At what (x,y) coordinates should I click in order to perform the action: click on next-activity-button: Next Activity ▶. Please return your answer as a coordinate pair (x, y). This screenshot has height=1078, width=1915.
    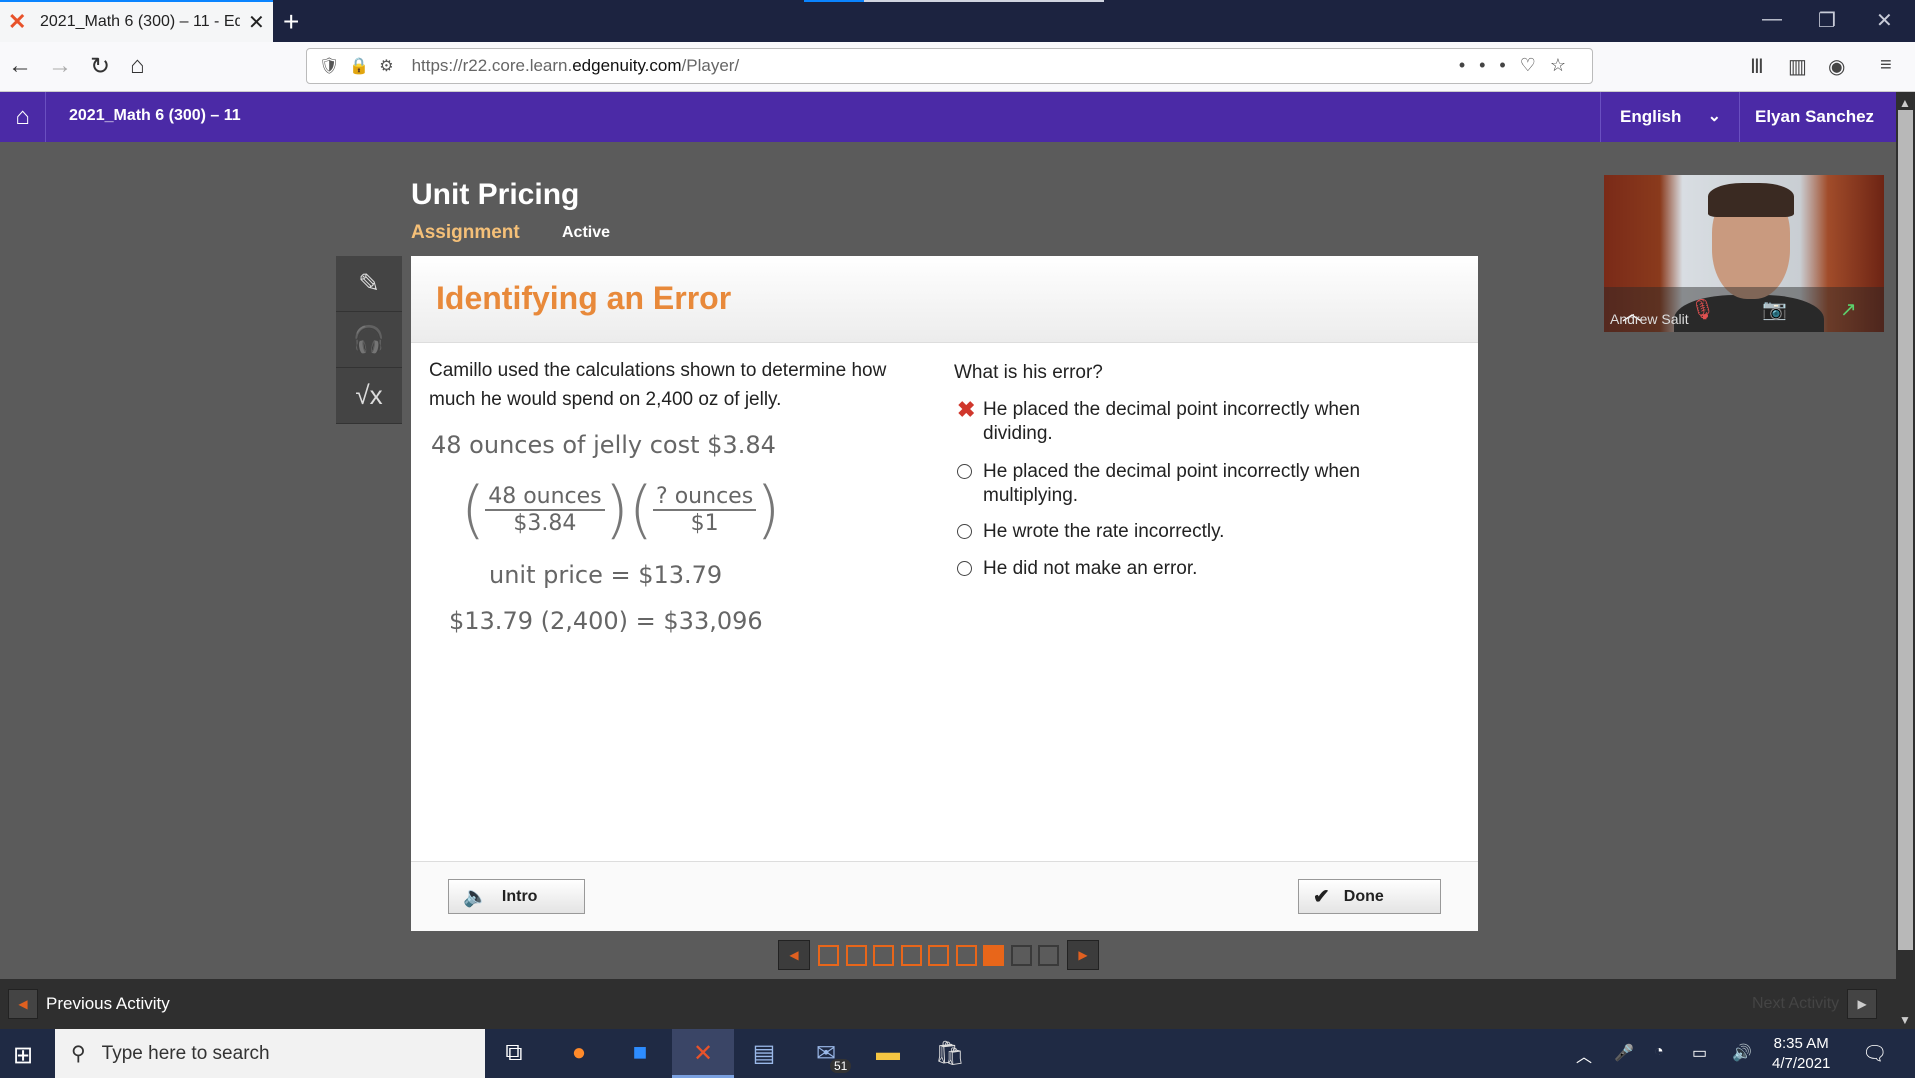
    Looking at the image, I should click on (1815, 1004).